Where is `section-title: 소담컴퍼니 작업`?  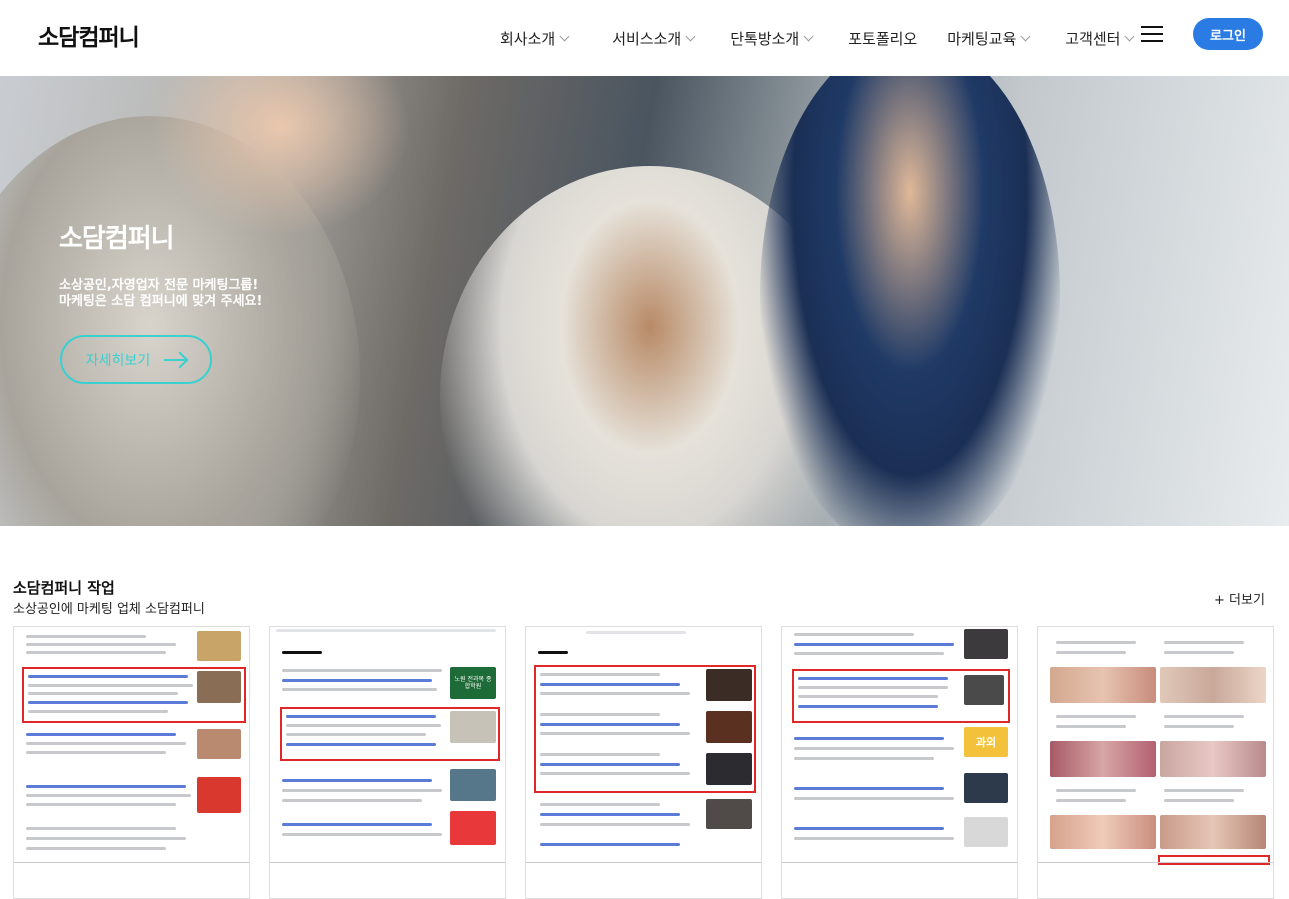 section-title: 소담컴퍼니 작업 is located at coordinates (64, 588).